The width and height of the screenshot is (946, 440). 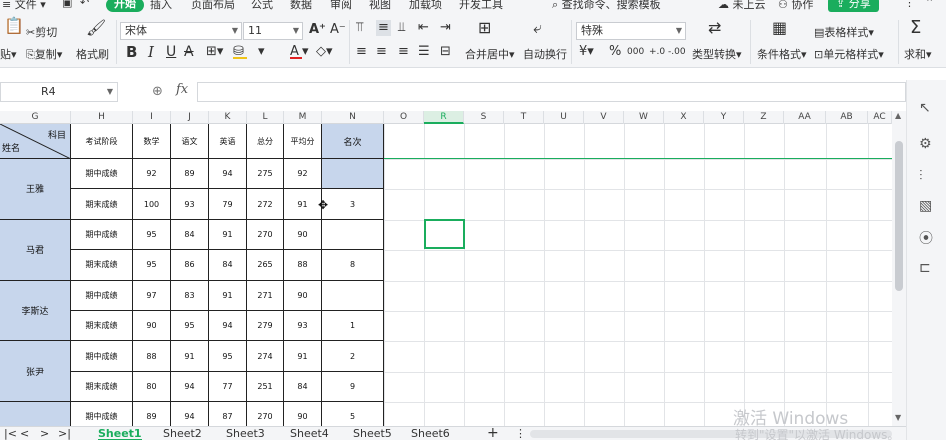 What do you see at coordinates (125, 6) in the screenshot?
I see `tab-start: 开始` at bounding box center [125, 6].